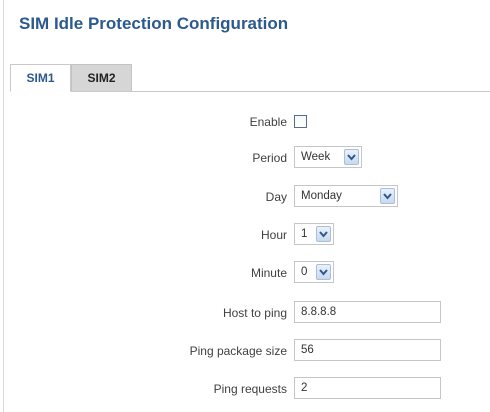 The image size is (490, 412). I want to click on ping-size-row: Ping package size 56, so click(245, 351).